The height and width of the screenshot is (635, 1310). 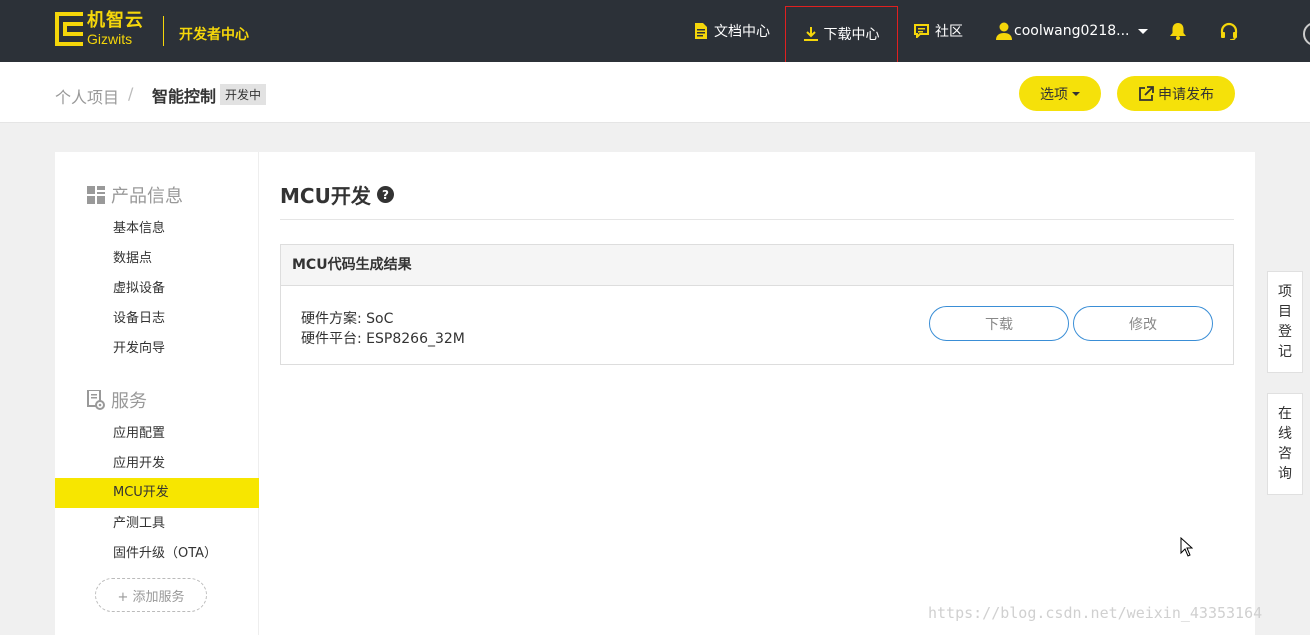 What do you see at coordinates (1285, 322) in the screenshot?
I see `project-register-tab: 项 目 登 记` at bounding box center [1285, 322].